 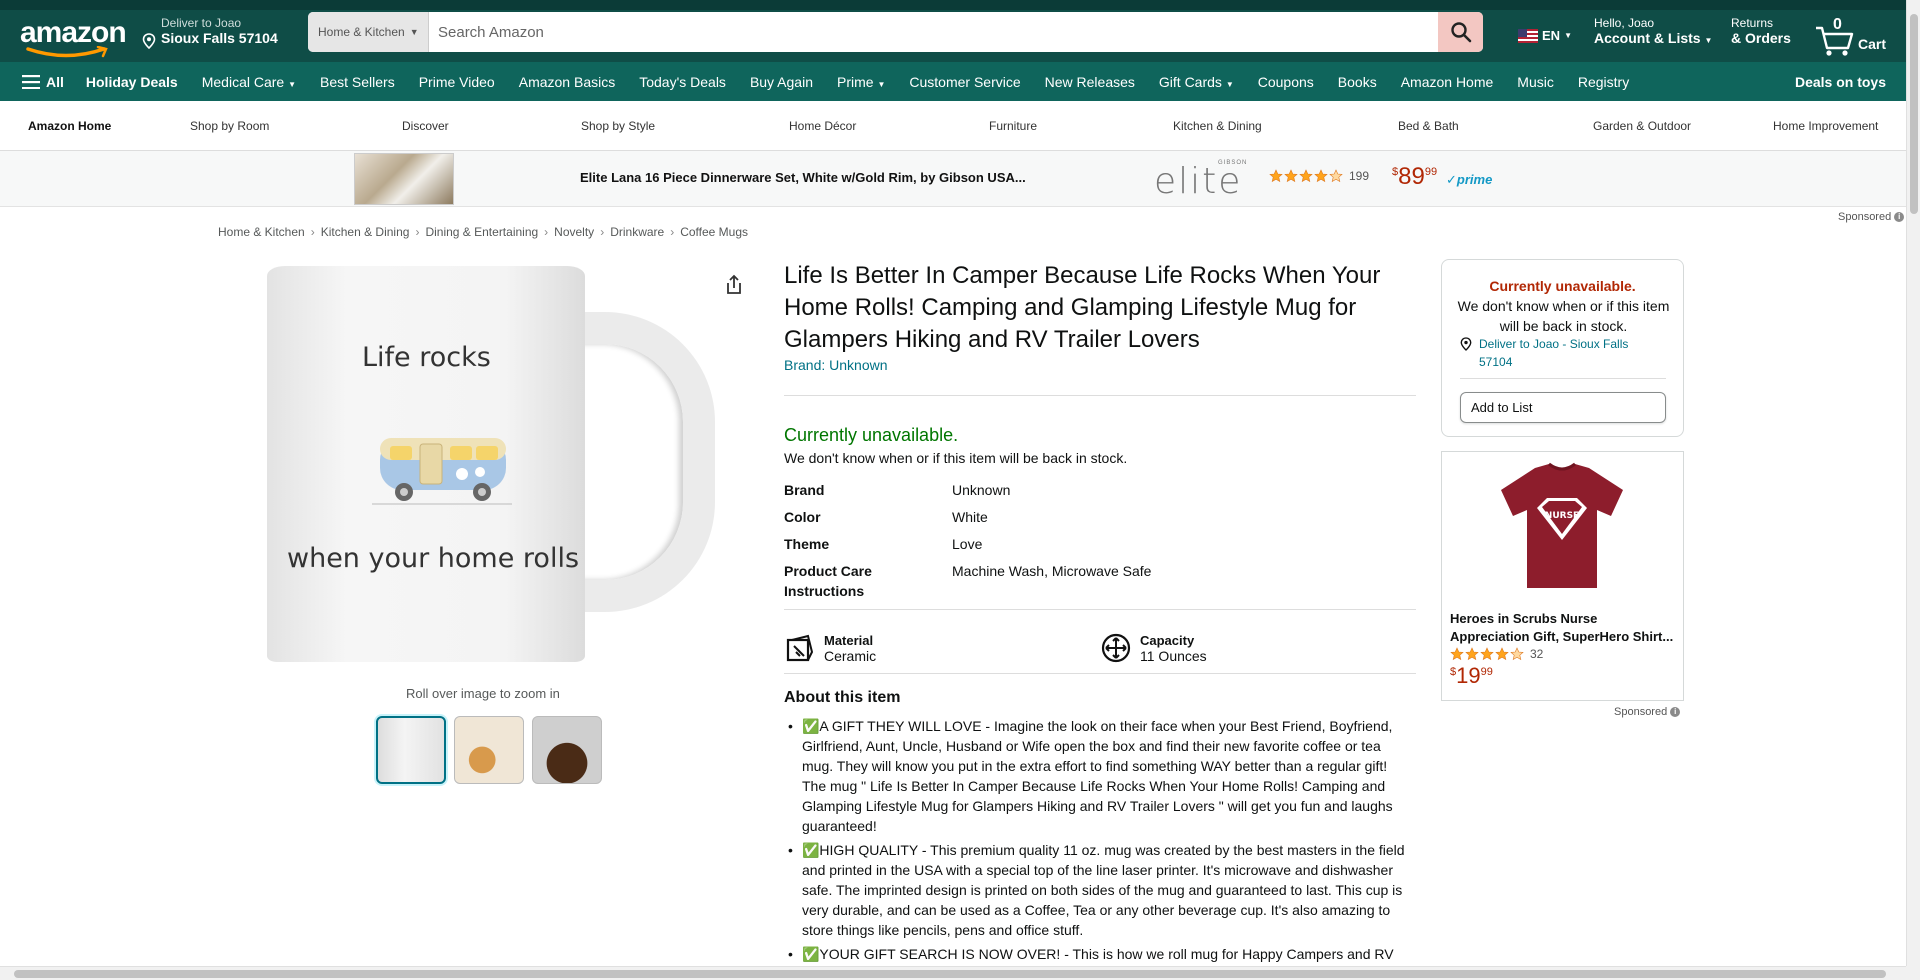 I want to click on mug-print-bottom: when your home rolls, so click(x=433, y=558).